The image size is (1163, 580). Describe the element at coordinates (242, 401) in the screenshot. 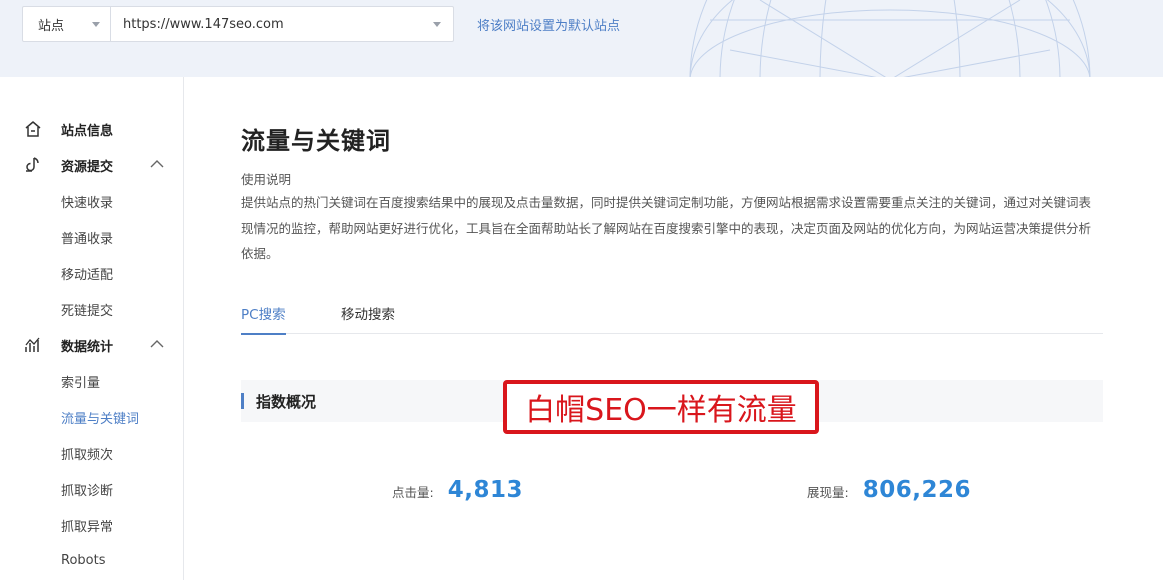

I see `section-accent-bar` at that location.